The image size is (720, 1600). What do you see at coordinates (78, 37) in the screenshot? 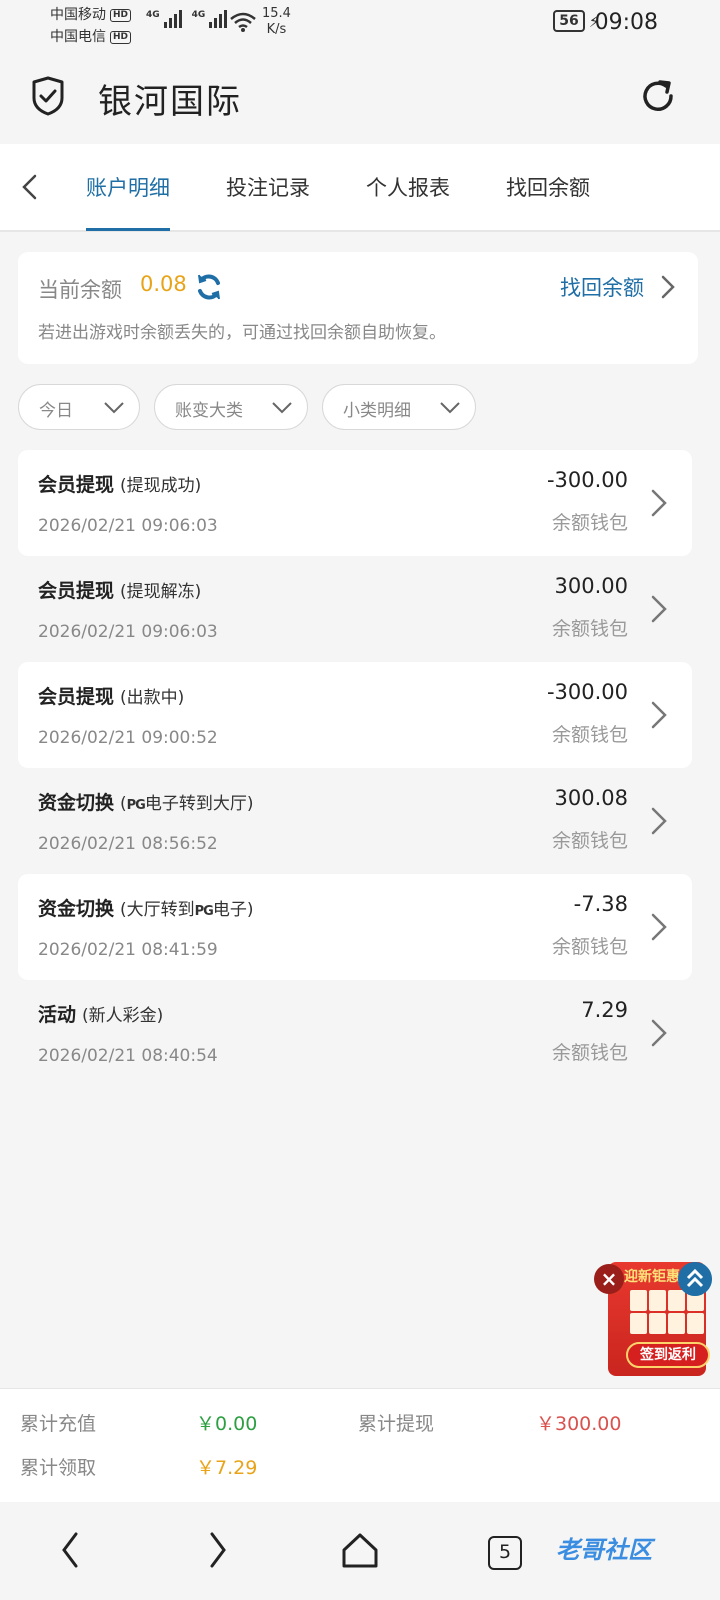
I see `carrier-2: 中国电信` at bounding box center [78, 37].